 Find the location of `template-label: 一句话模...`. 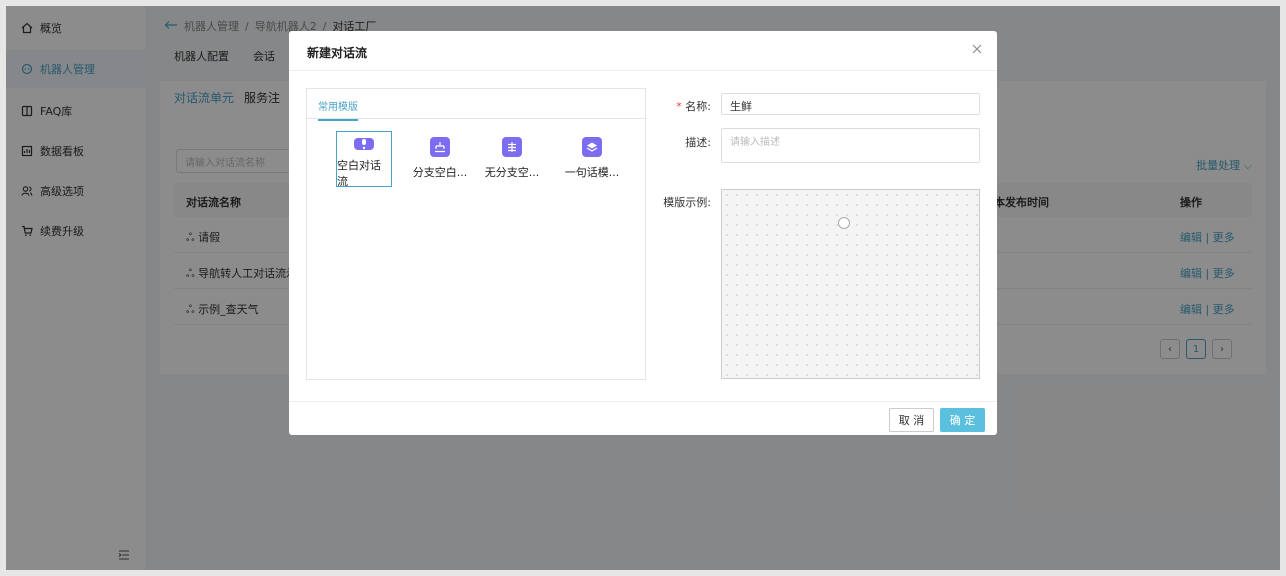

template-label: 一句话模... is located at coordinates (592, 172).